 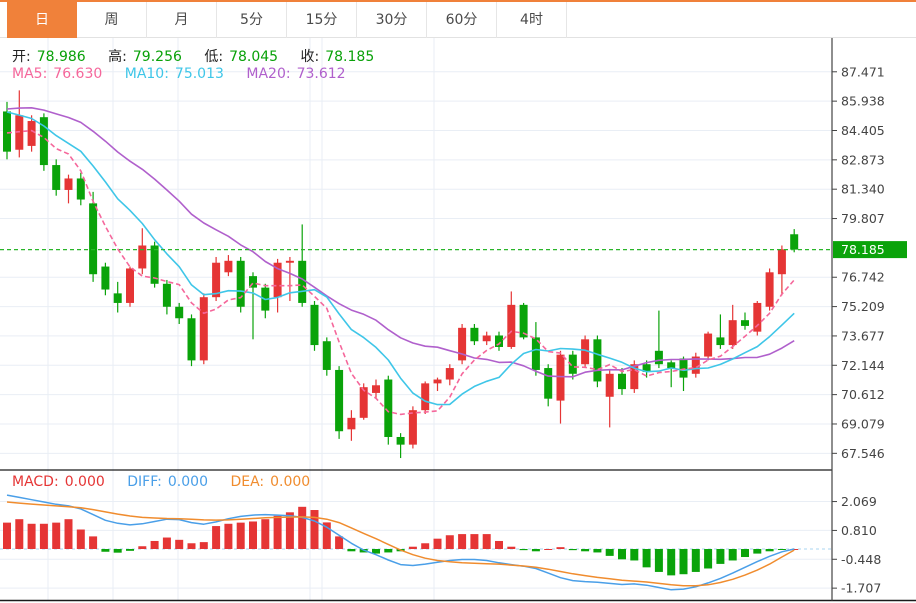 What do you see at coordinates (254, 57) in the screenshot?
I see `low-value: 78.045` at bounding box center [254, 57].